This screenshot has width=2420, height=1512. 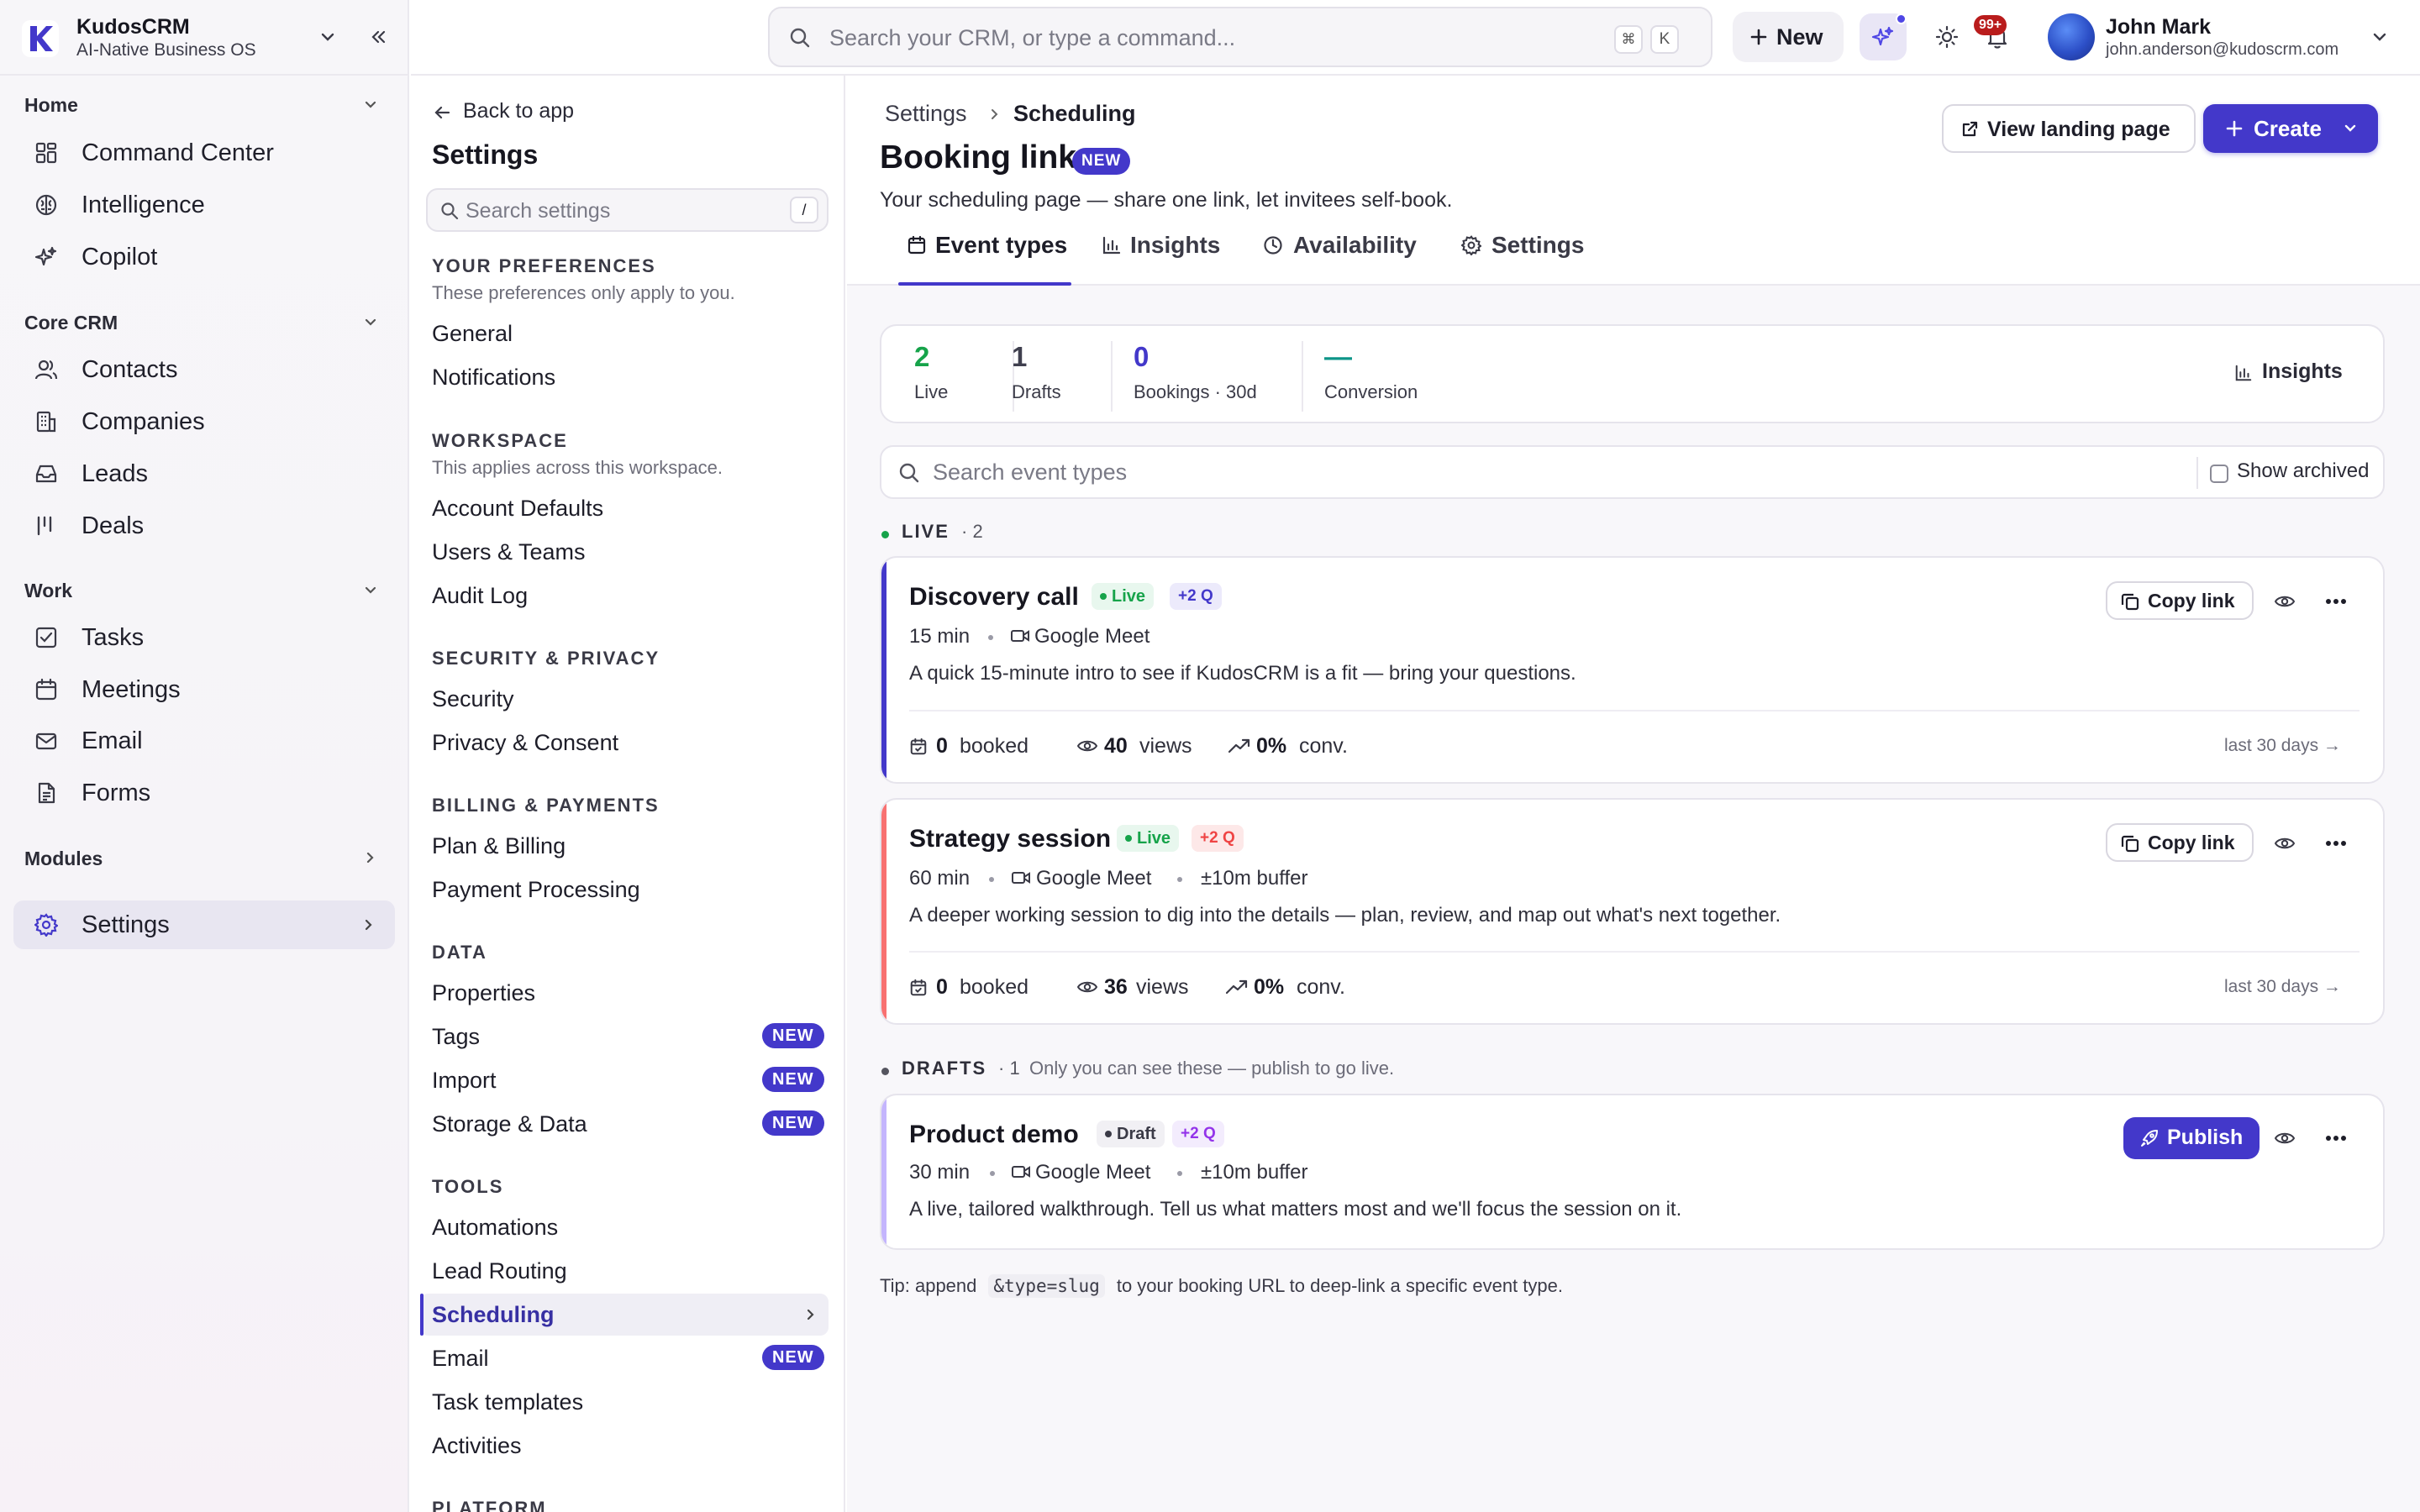 What do you see at coordinates (499, 1271) in the screenshot?
I see `settings-item-lead-routing: Lead Routing` at bounding box center [499, 1271].